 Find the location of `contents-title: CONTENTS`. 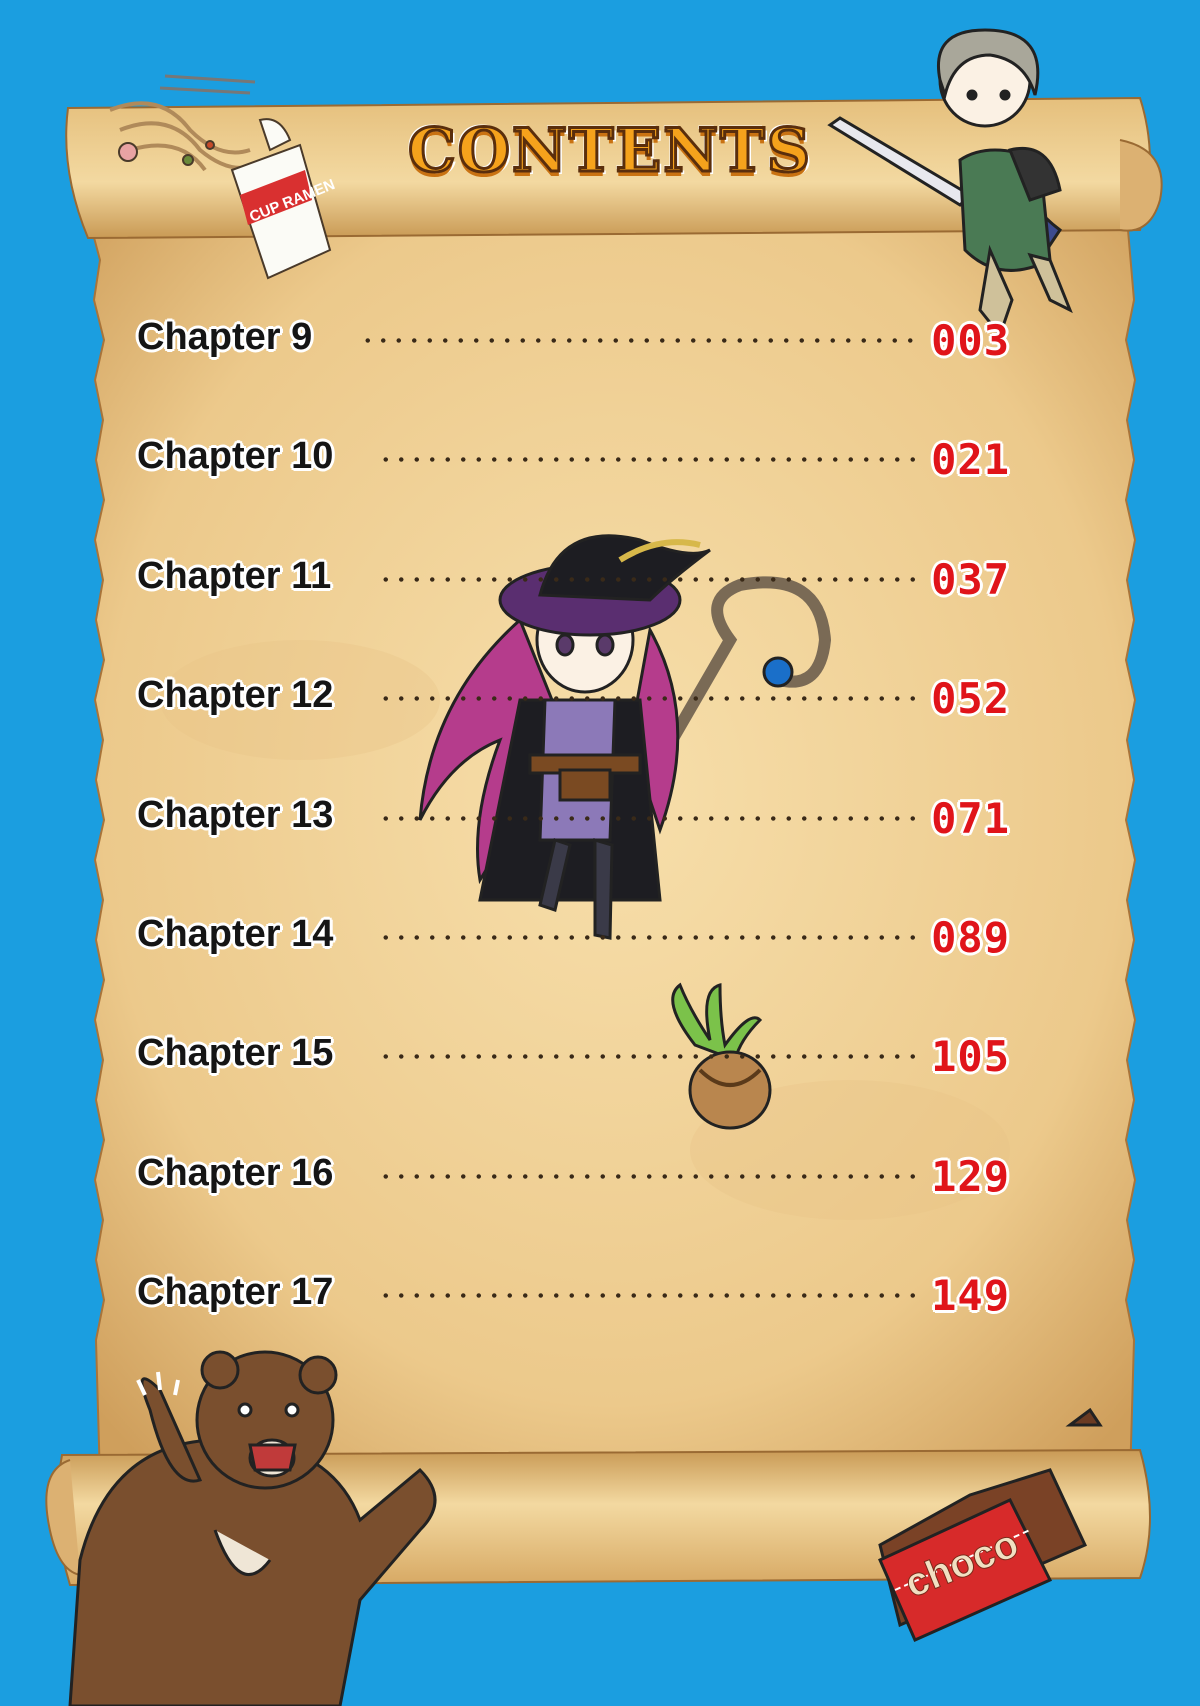

contents-title: CONTENTS is located at coordinates (609, 151).